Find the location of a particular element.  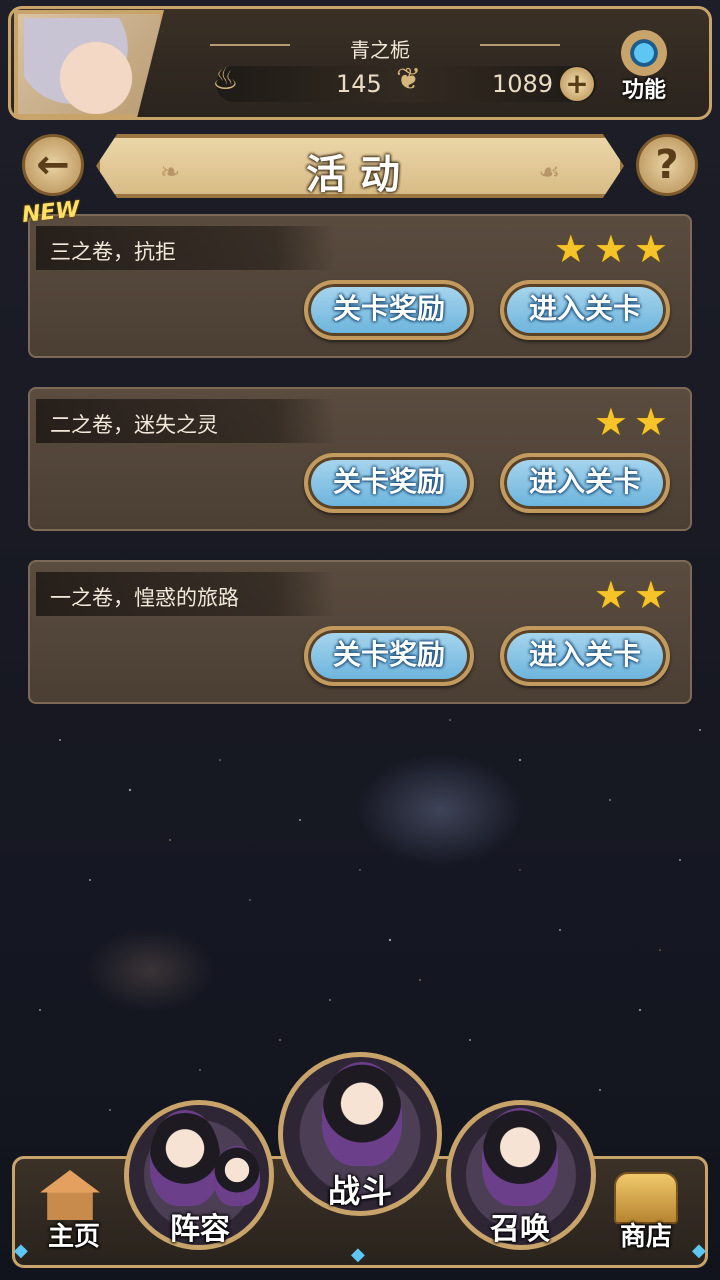

summon-character-icon is located at coordinates (520, 1157).